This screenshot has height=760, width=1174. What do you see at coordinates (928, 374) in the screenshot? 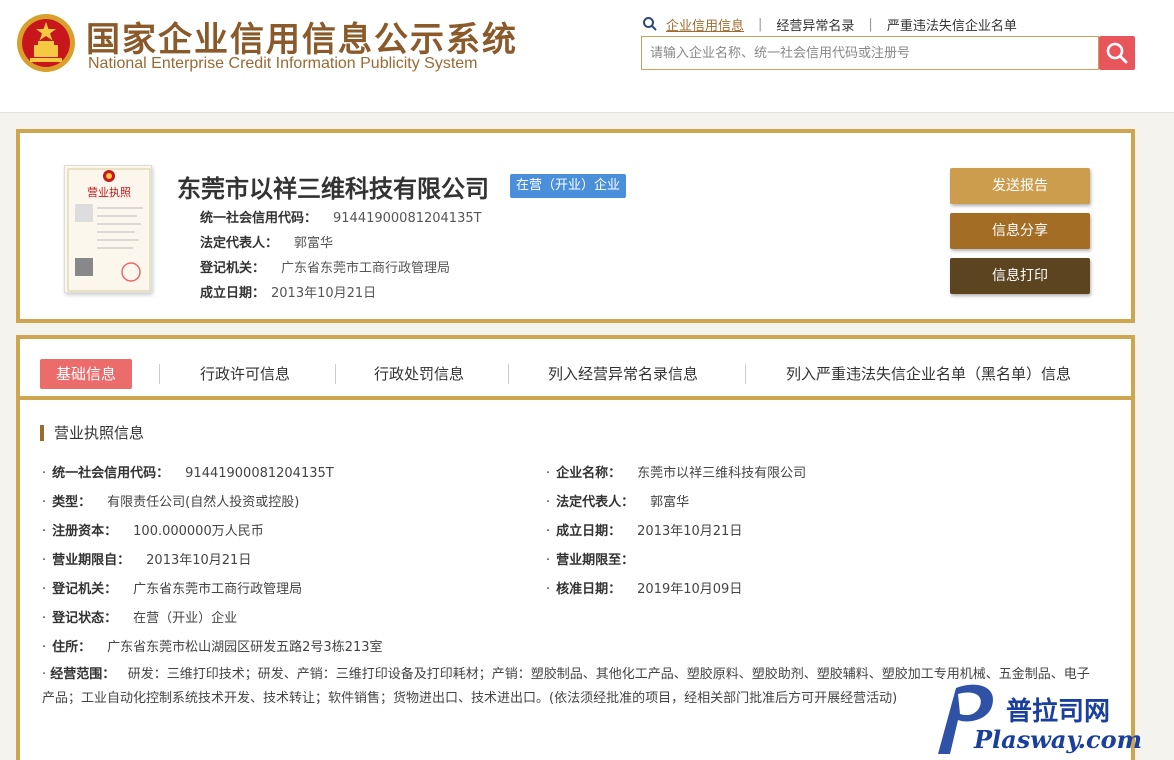
I see `tab-blacklist: 列入严重违法失信企业名单（黑名单）信息` at bounding box center [928, 374].